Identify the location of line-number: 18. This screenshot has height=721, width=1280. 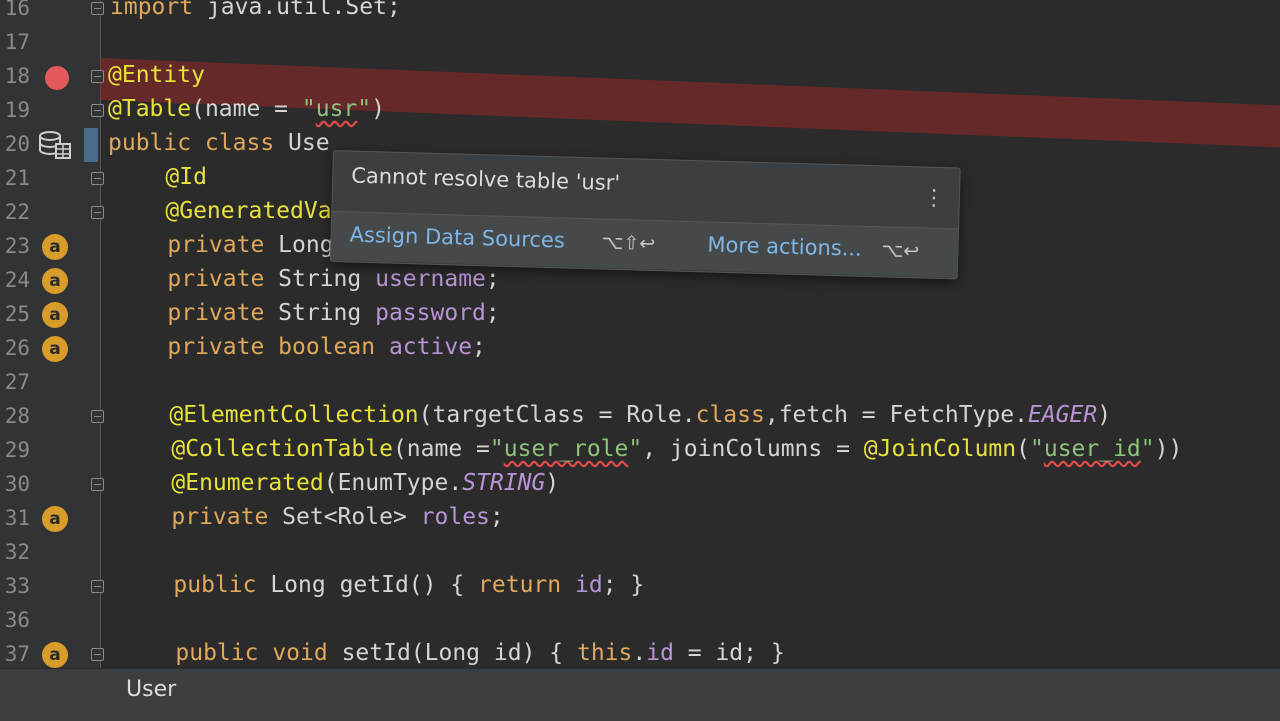
(15, 76).